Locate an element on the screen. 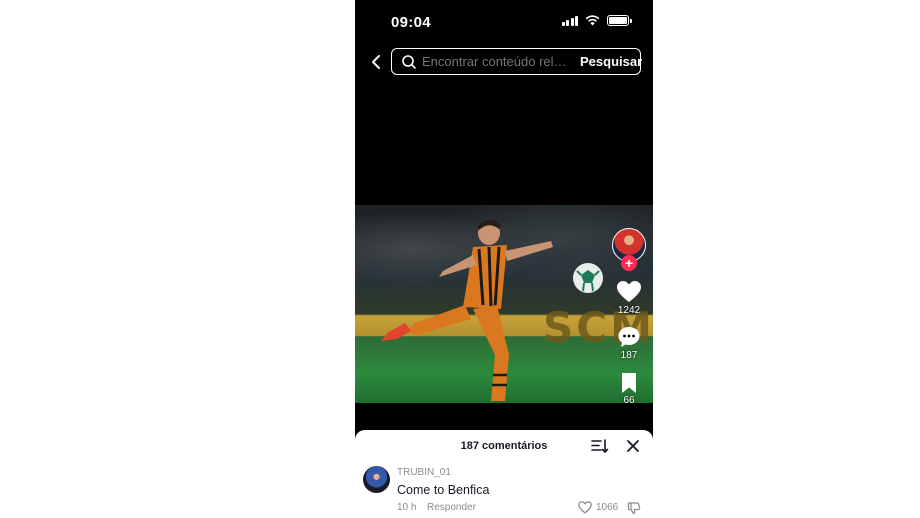  status-bar: 09:04 is located at coordinates (504, 22).